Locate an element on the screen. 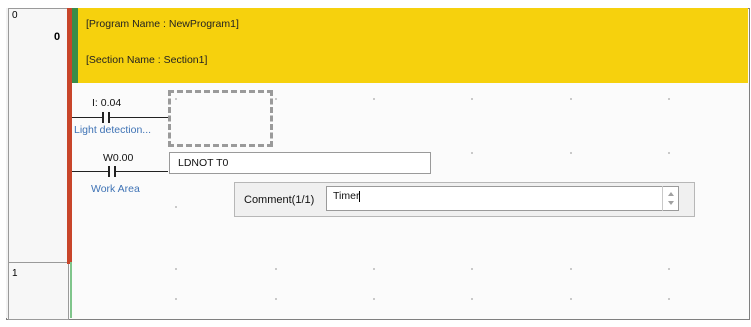 The image size is (751, 327). rung-marker is located at coordinates (75, 45).